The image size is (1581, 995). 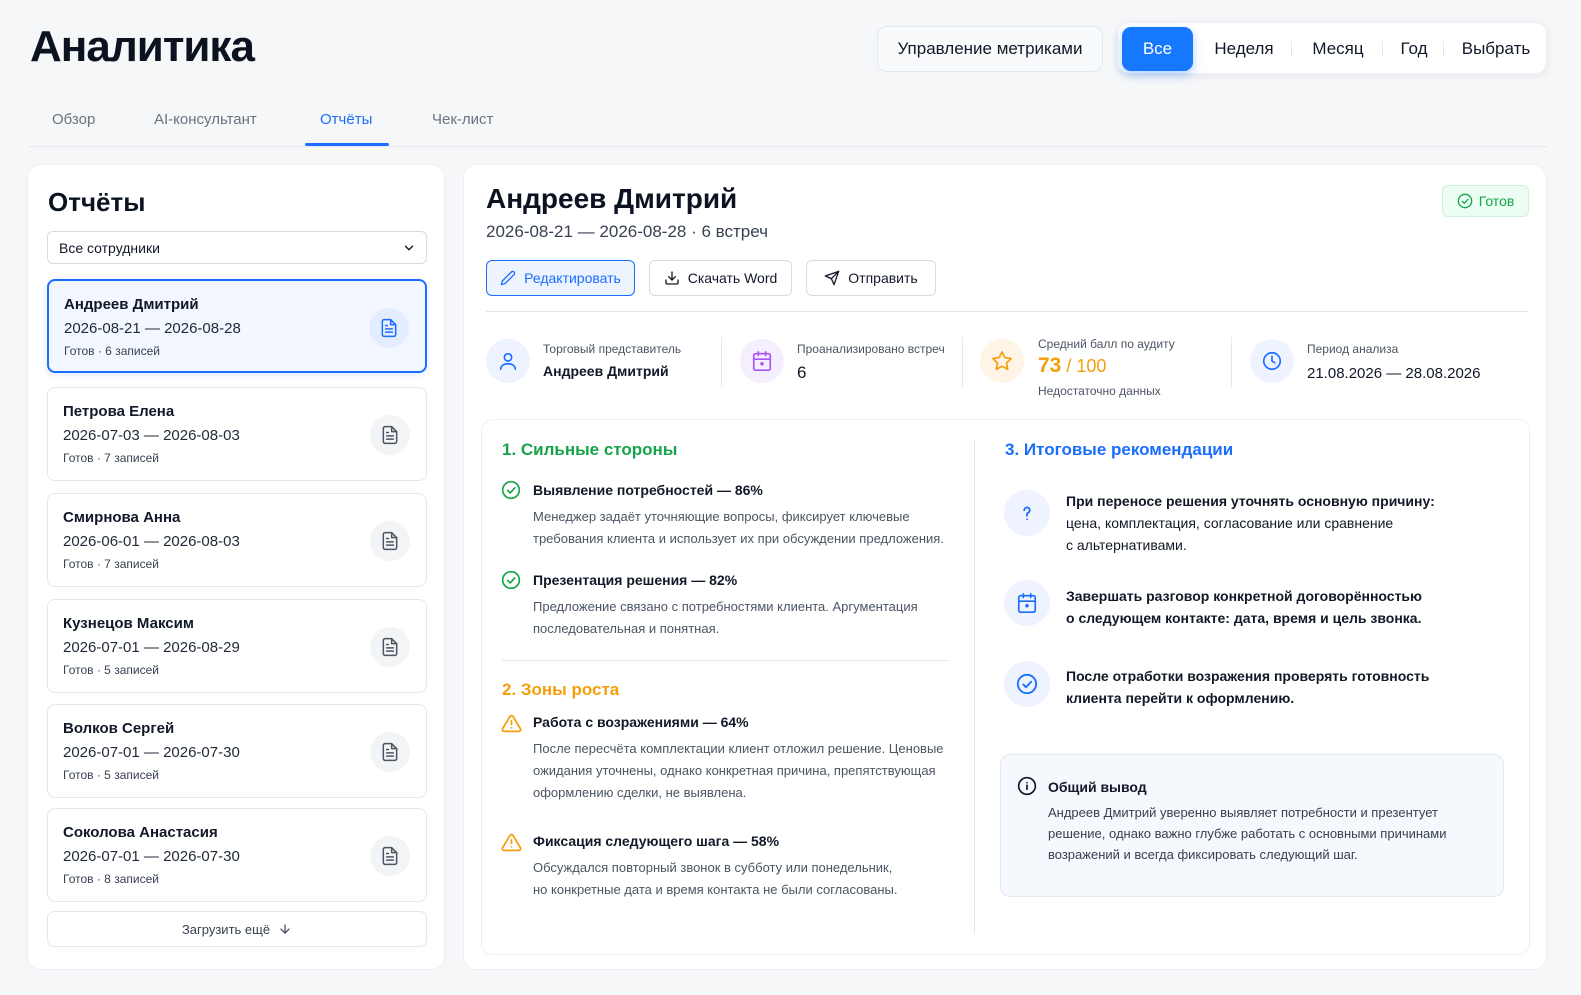 I want to click on recommendation-line: с альтернативами., so click(x=1126, y=545).